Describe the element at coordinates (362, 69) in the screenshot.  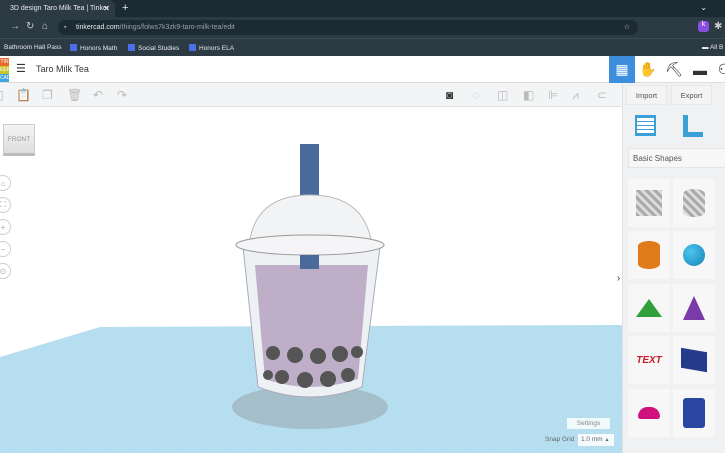
I see `app-header: ☰ Taro Milk Tea ▦ ✋ ⛏ ▬ ⚇` at that location.